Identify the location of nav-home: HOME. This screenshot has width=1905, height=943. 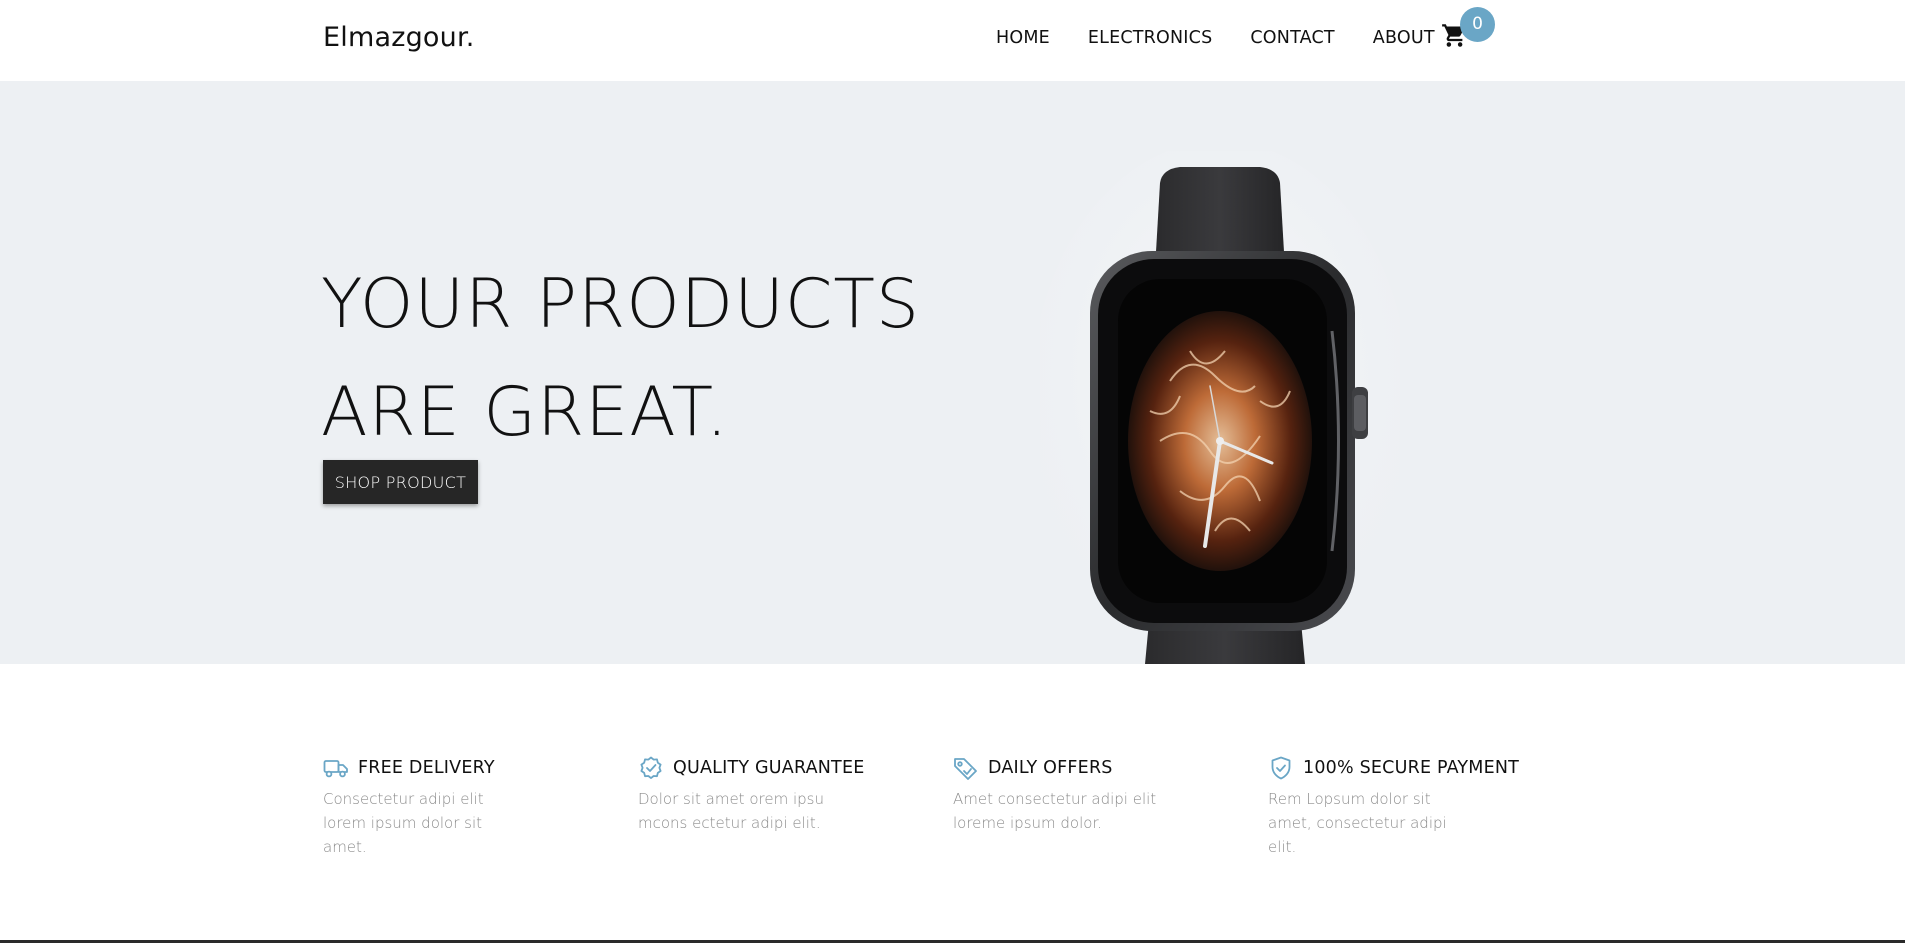
(1023, 38).